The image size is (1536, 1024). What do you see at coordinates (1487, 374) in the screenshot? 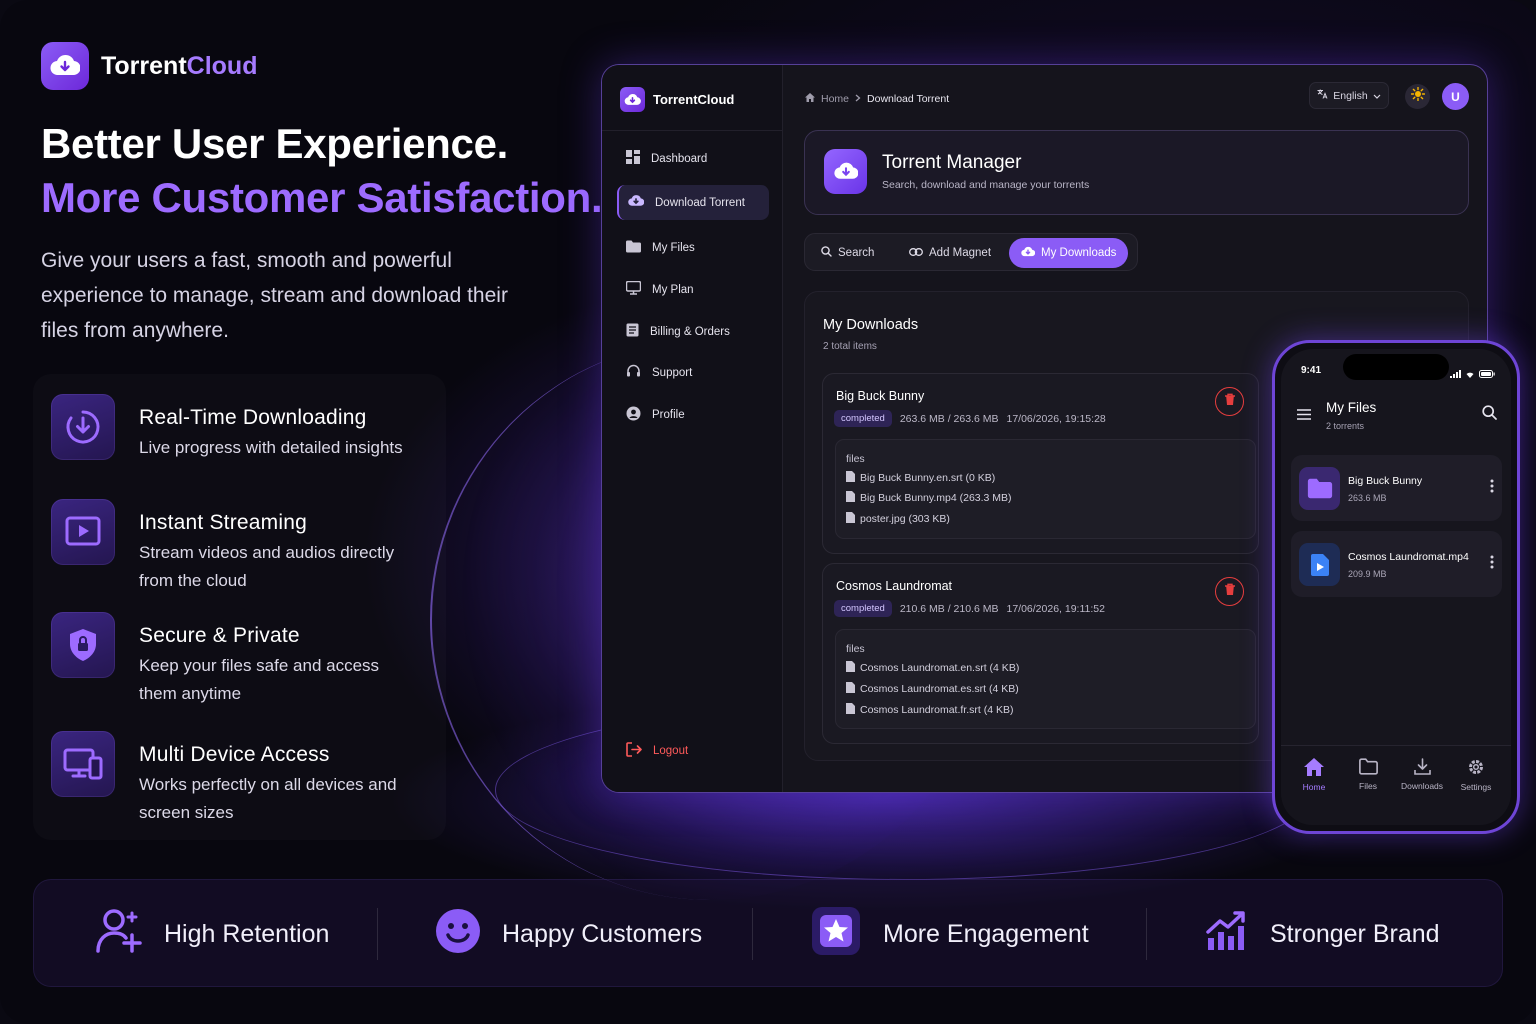
I see `battery-icon` at bounding box center [1487, 374].